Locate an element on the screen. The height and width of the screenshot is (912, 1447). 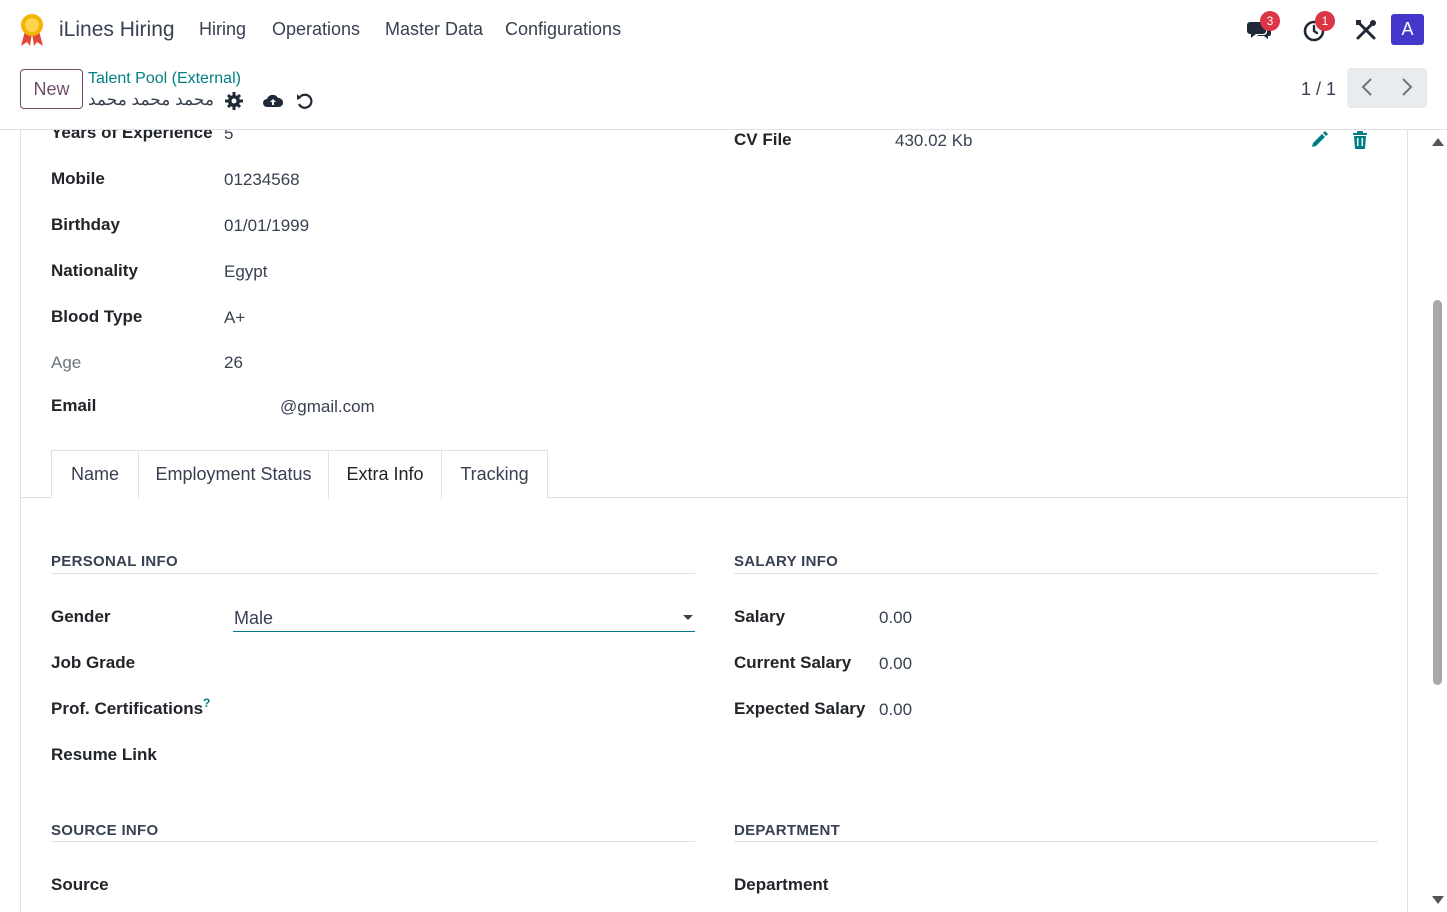
chevron-right-icon is located at coordinates (1407, 86).